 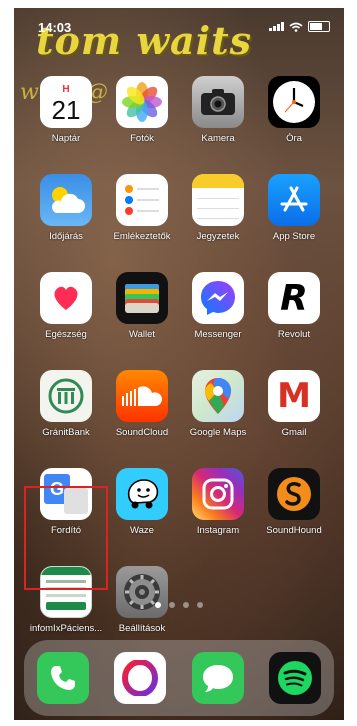 I want to click on calendar-day-number: 21, so click(x=66, y=110).